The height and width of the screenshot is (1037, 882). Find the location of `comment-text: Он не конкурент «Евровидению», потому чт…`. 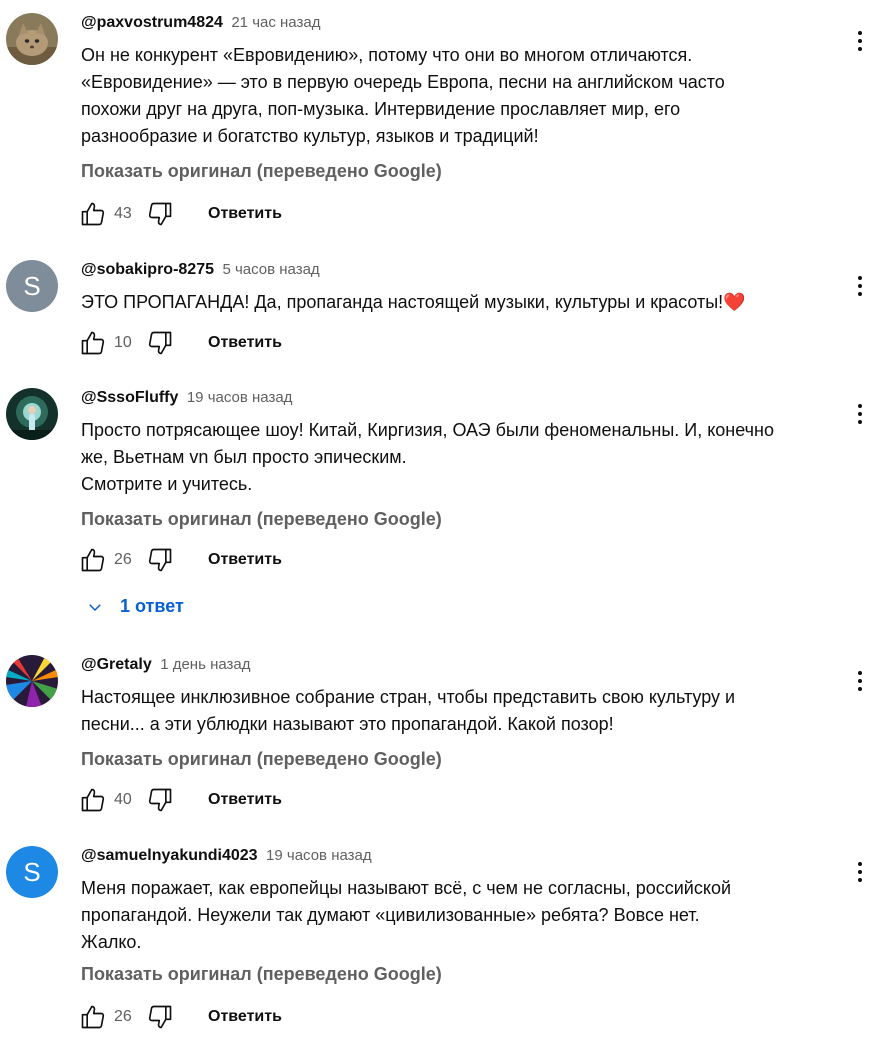

comment-text: Он не конкурент «Евровидению», потому чт… is located at coordinates (456, 96).